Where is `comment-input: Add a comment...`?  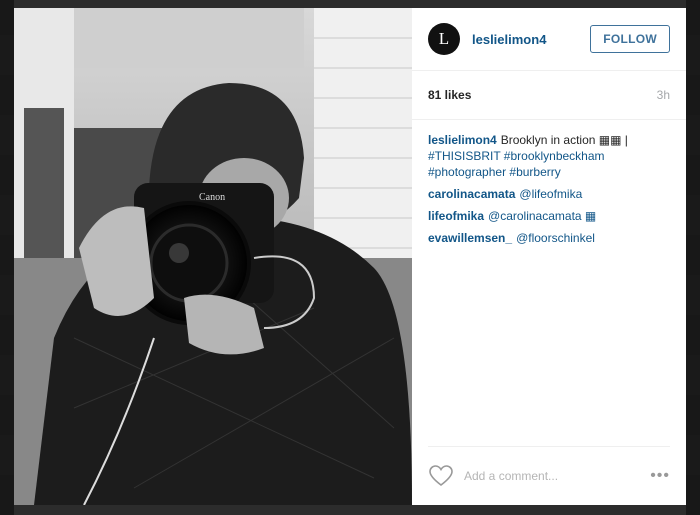
comment-input: Add a comment... is located at coordinates (557, 476).